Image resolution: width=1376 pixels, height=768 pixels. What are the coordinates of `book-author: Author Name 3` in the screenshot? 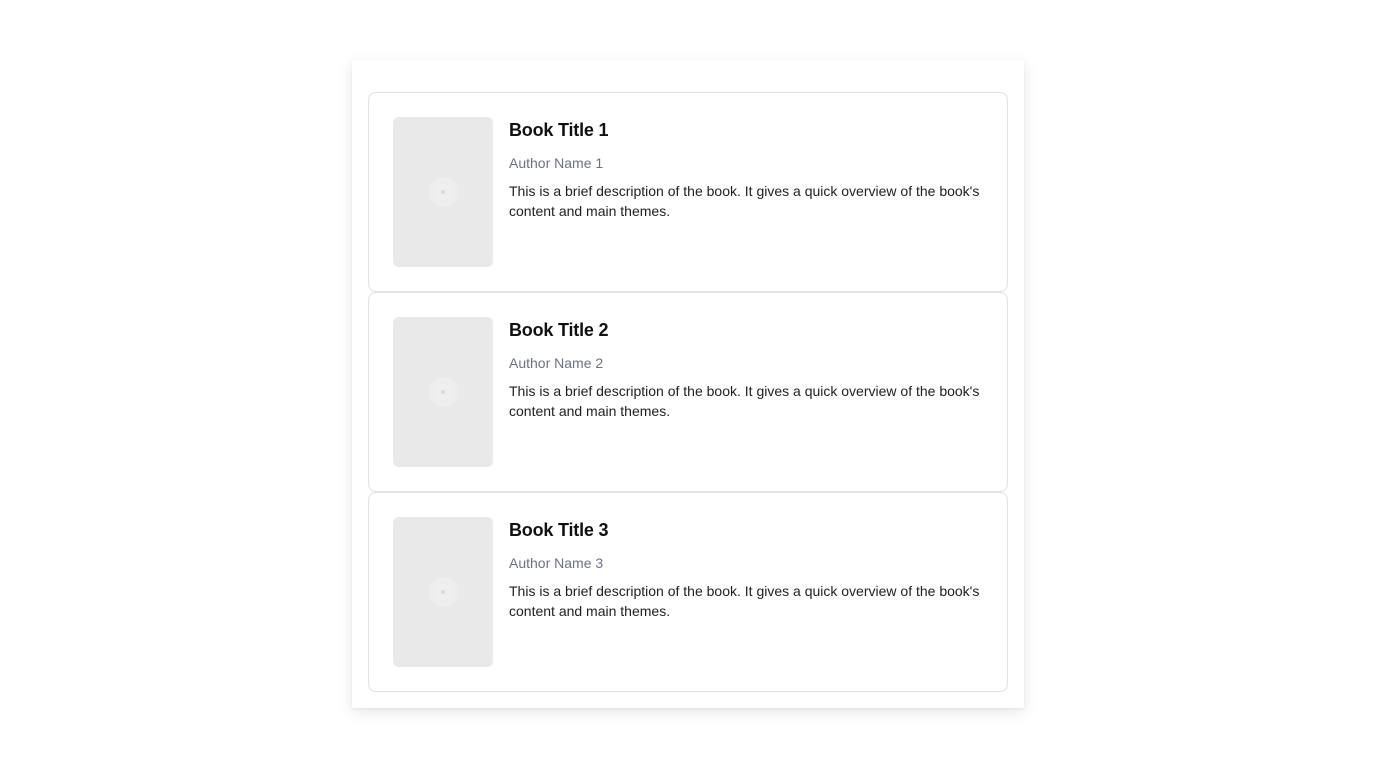 It's located at (556, 563).